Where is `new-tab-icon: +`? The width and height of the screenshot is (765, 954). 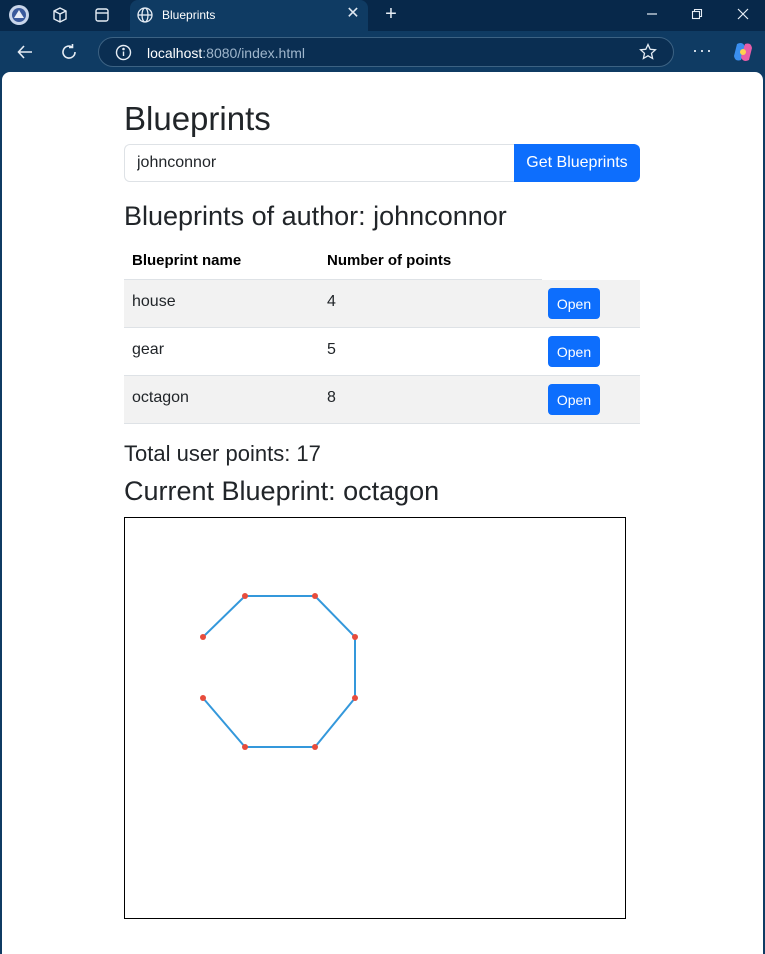
new-tab-icon: + is located at coordinates (391, 14).